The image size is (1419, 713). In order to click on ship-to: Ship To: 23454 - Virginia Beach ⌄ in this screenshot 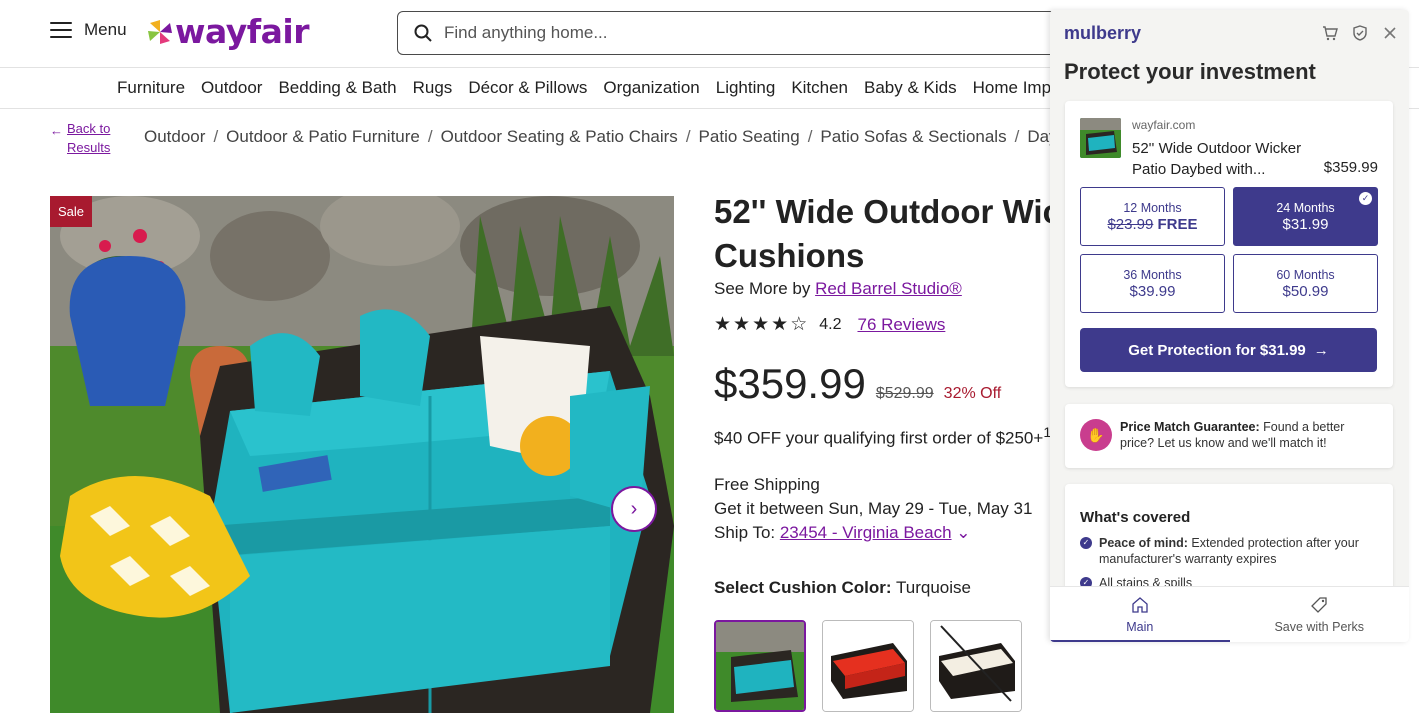, I will do `click(873, 533)`.